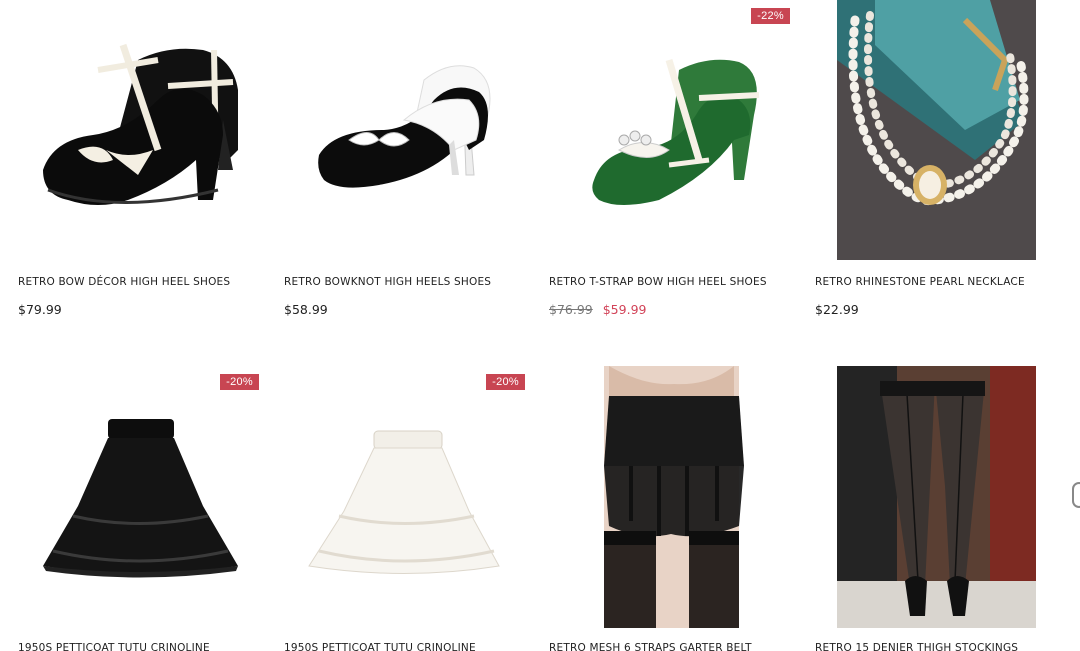  What do you see at coordinates (306, 309) in the screenshot?
I see `product-price: $58.99` at bounding box center [306, 309].